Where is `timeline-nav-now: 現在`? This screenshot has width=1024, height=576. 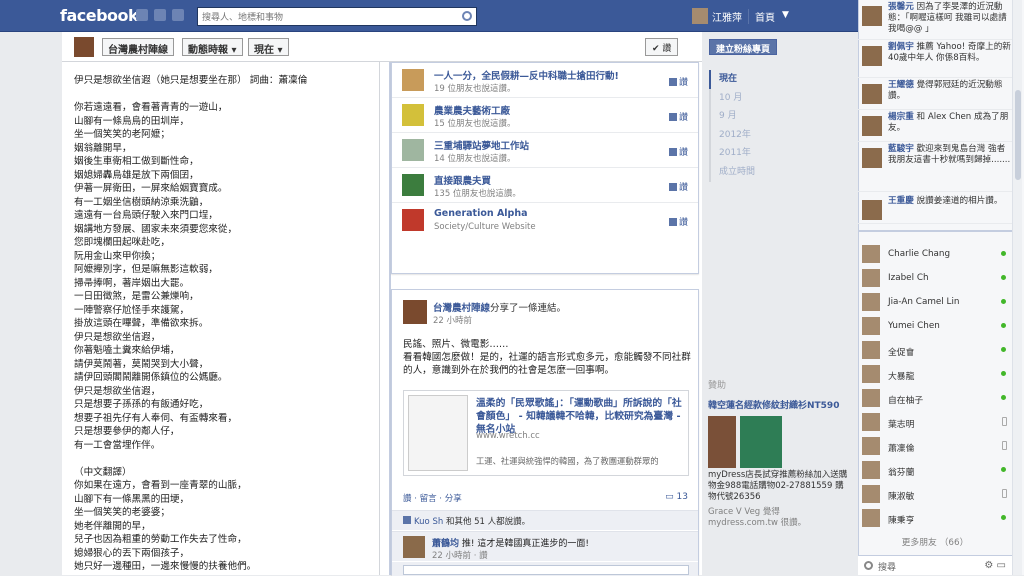 timeline-nav-now: 現在 is located at coordinates (744, 79).